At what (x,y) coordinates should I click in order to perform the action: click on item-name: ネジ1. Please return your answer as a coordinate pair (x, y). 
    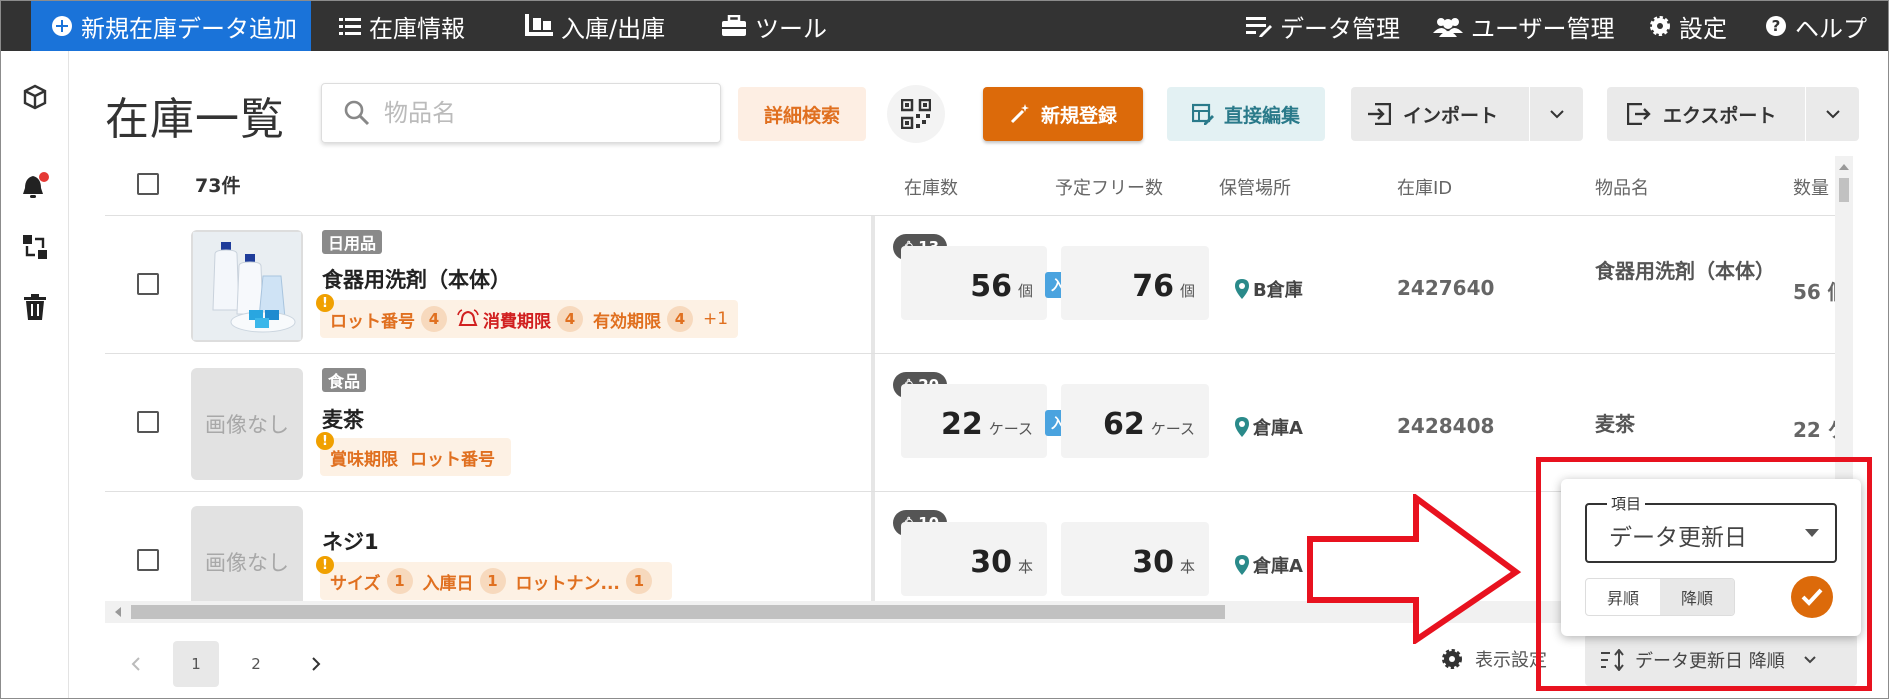
    Looking at the image, I should click on (350, 541).